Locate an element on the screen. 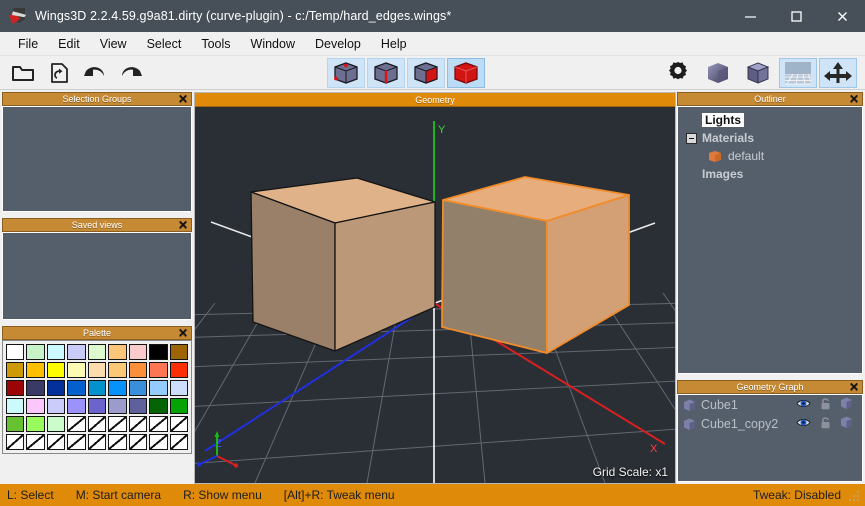  undo-arrow-icon is located at coordinates (95, 73).